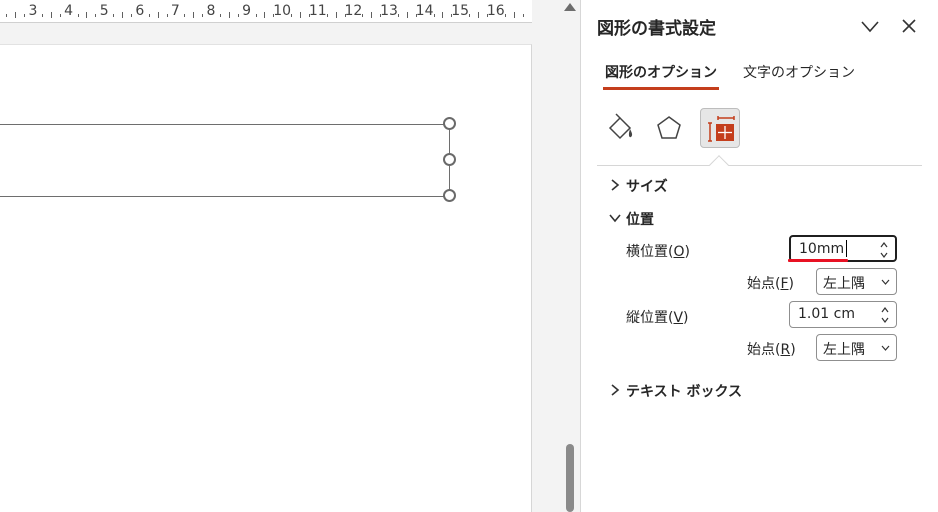 The image size is (938, 512). What do you see at coordinates (317, 11) in the screenshot?
I see `ruler-number: 11` at bounding box center [317, 11].